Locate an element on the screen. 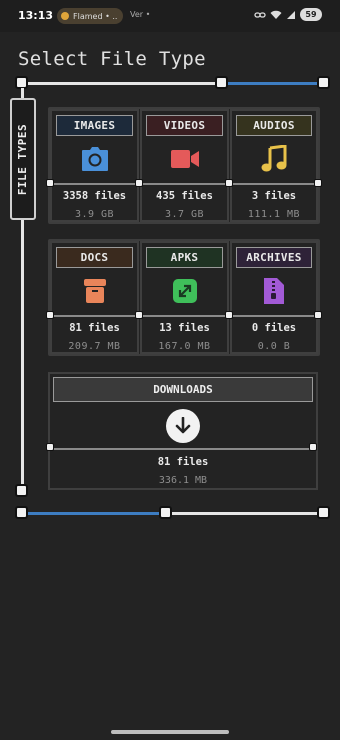  bottom-slider-handle-mid is located at coordinates (165, 512).